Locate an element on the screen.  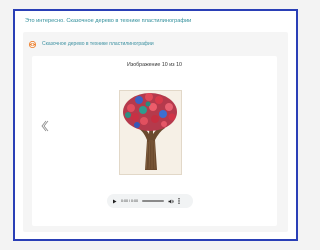
chevron-left-icon is located at coordinates (45, 126).